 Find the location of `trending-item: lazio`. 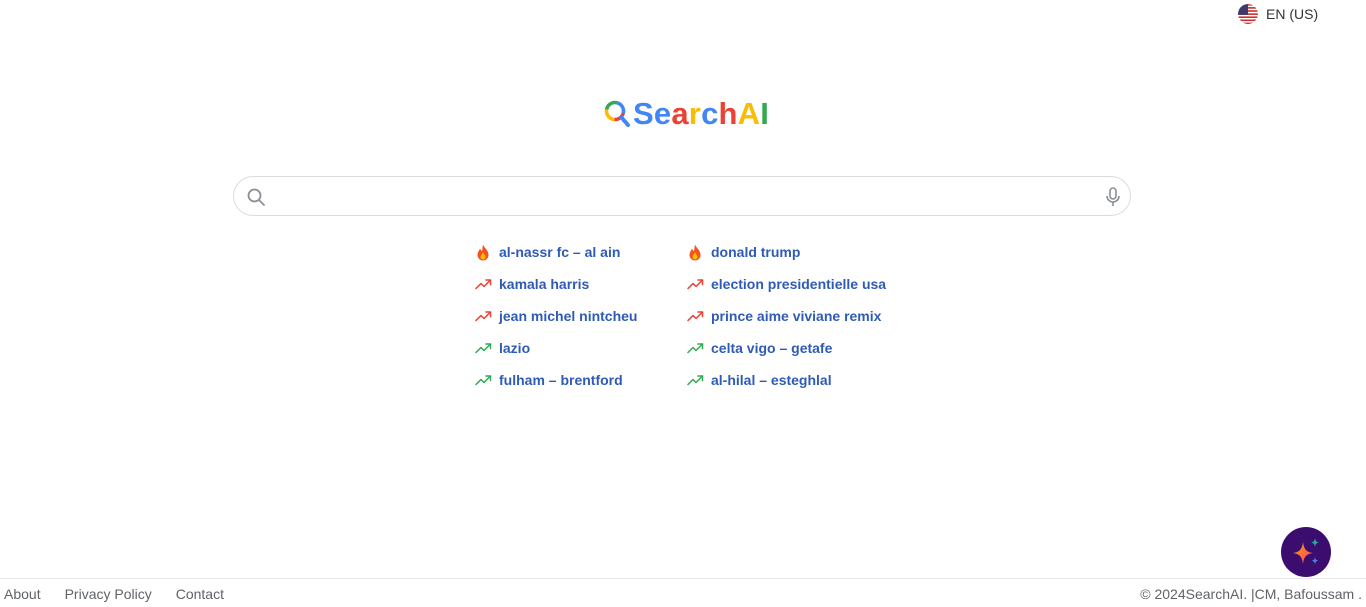

trending-item: lazio is located at coordinates (580, 348).